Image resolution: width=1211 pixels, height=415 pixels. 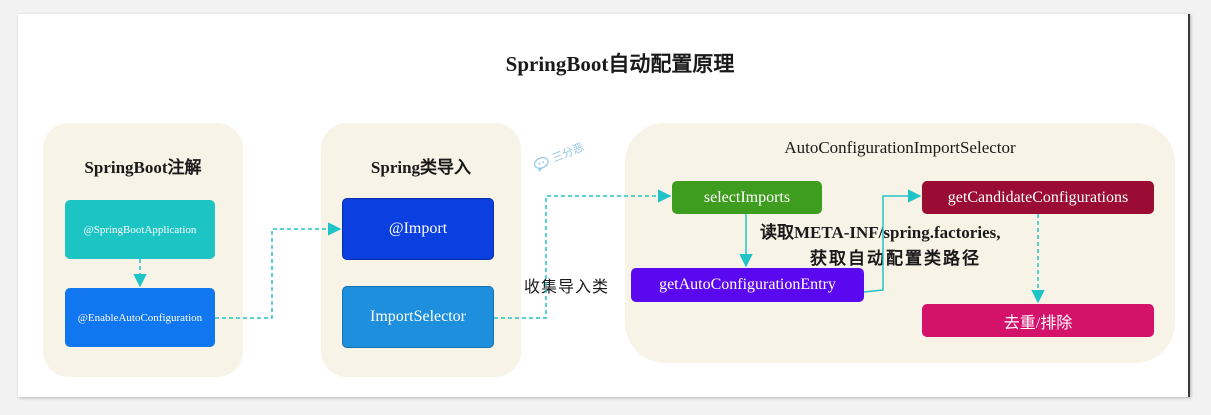 I want to click on arrow-importselector-to-selectimports, so click(x=583, y=254).